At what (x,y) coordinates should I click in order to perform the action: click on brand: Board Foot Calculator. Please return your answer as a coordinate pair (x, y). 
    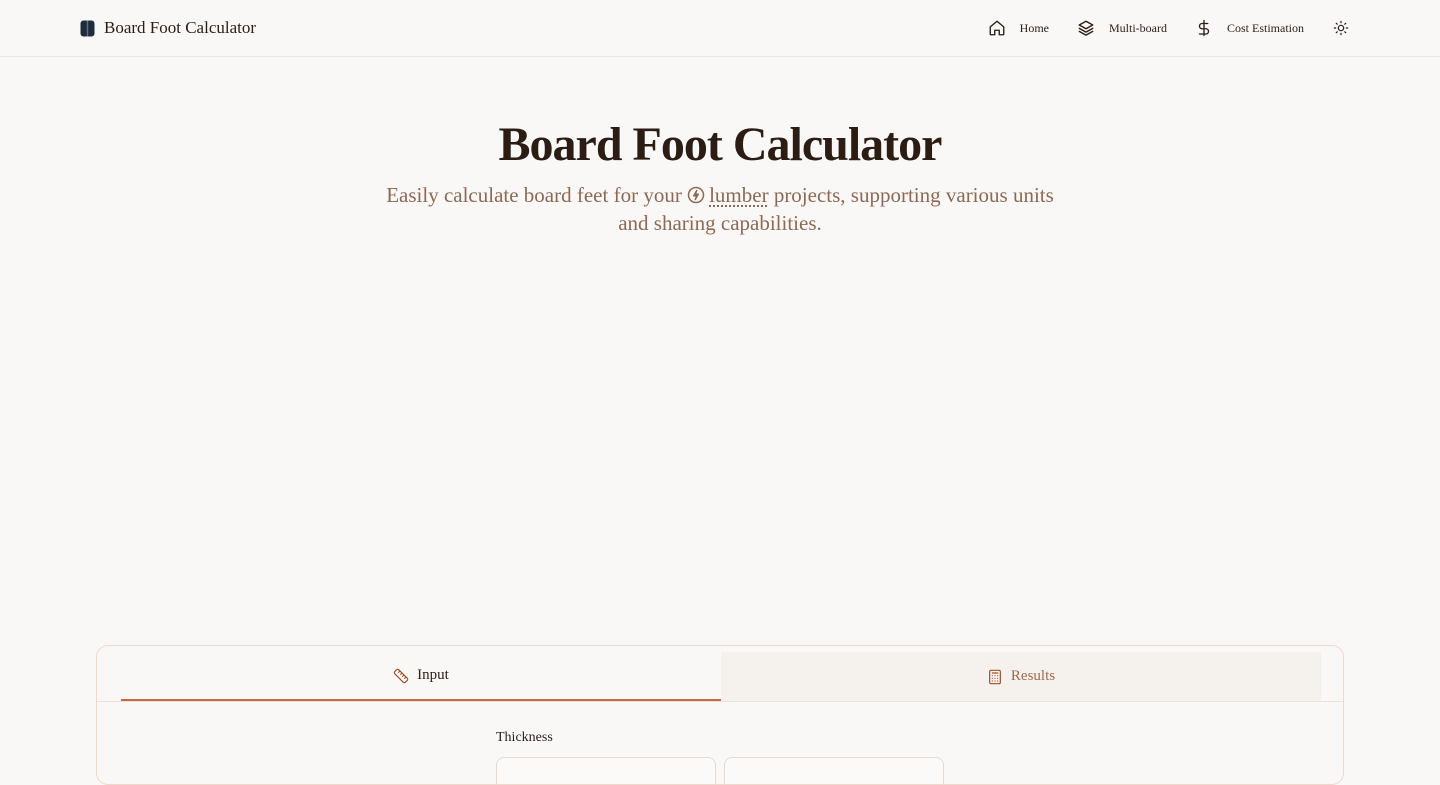
    Looking at the image, I should click on (168, 28).